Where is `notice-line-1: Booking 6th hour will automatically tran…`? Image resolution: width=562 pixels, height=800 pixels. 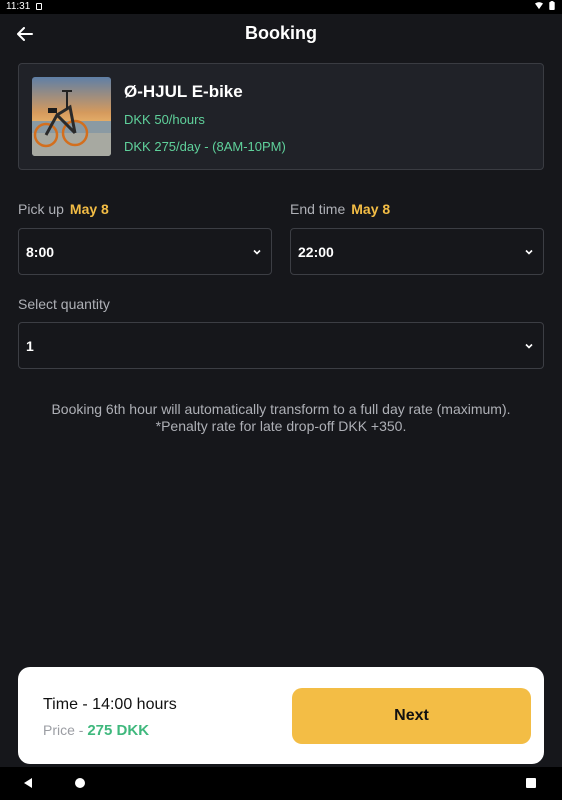 notice-line-1: Booking 6th hour will automatically tran… is located at coordinates (281, 409).